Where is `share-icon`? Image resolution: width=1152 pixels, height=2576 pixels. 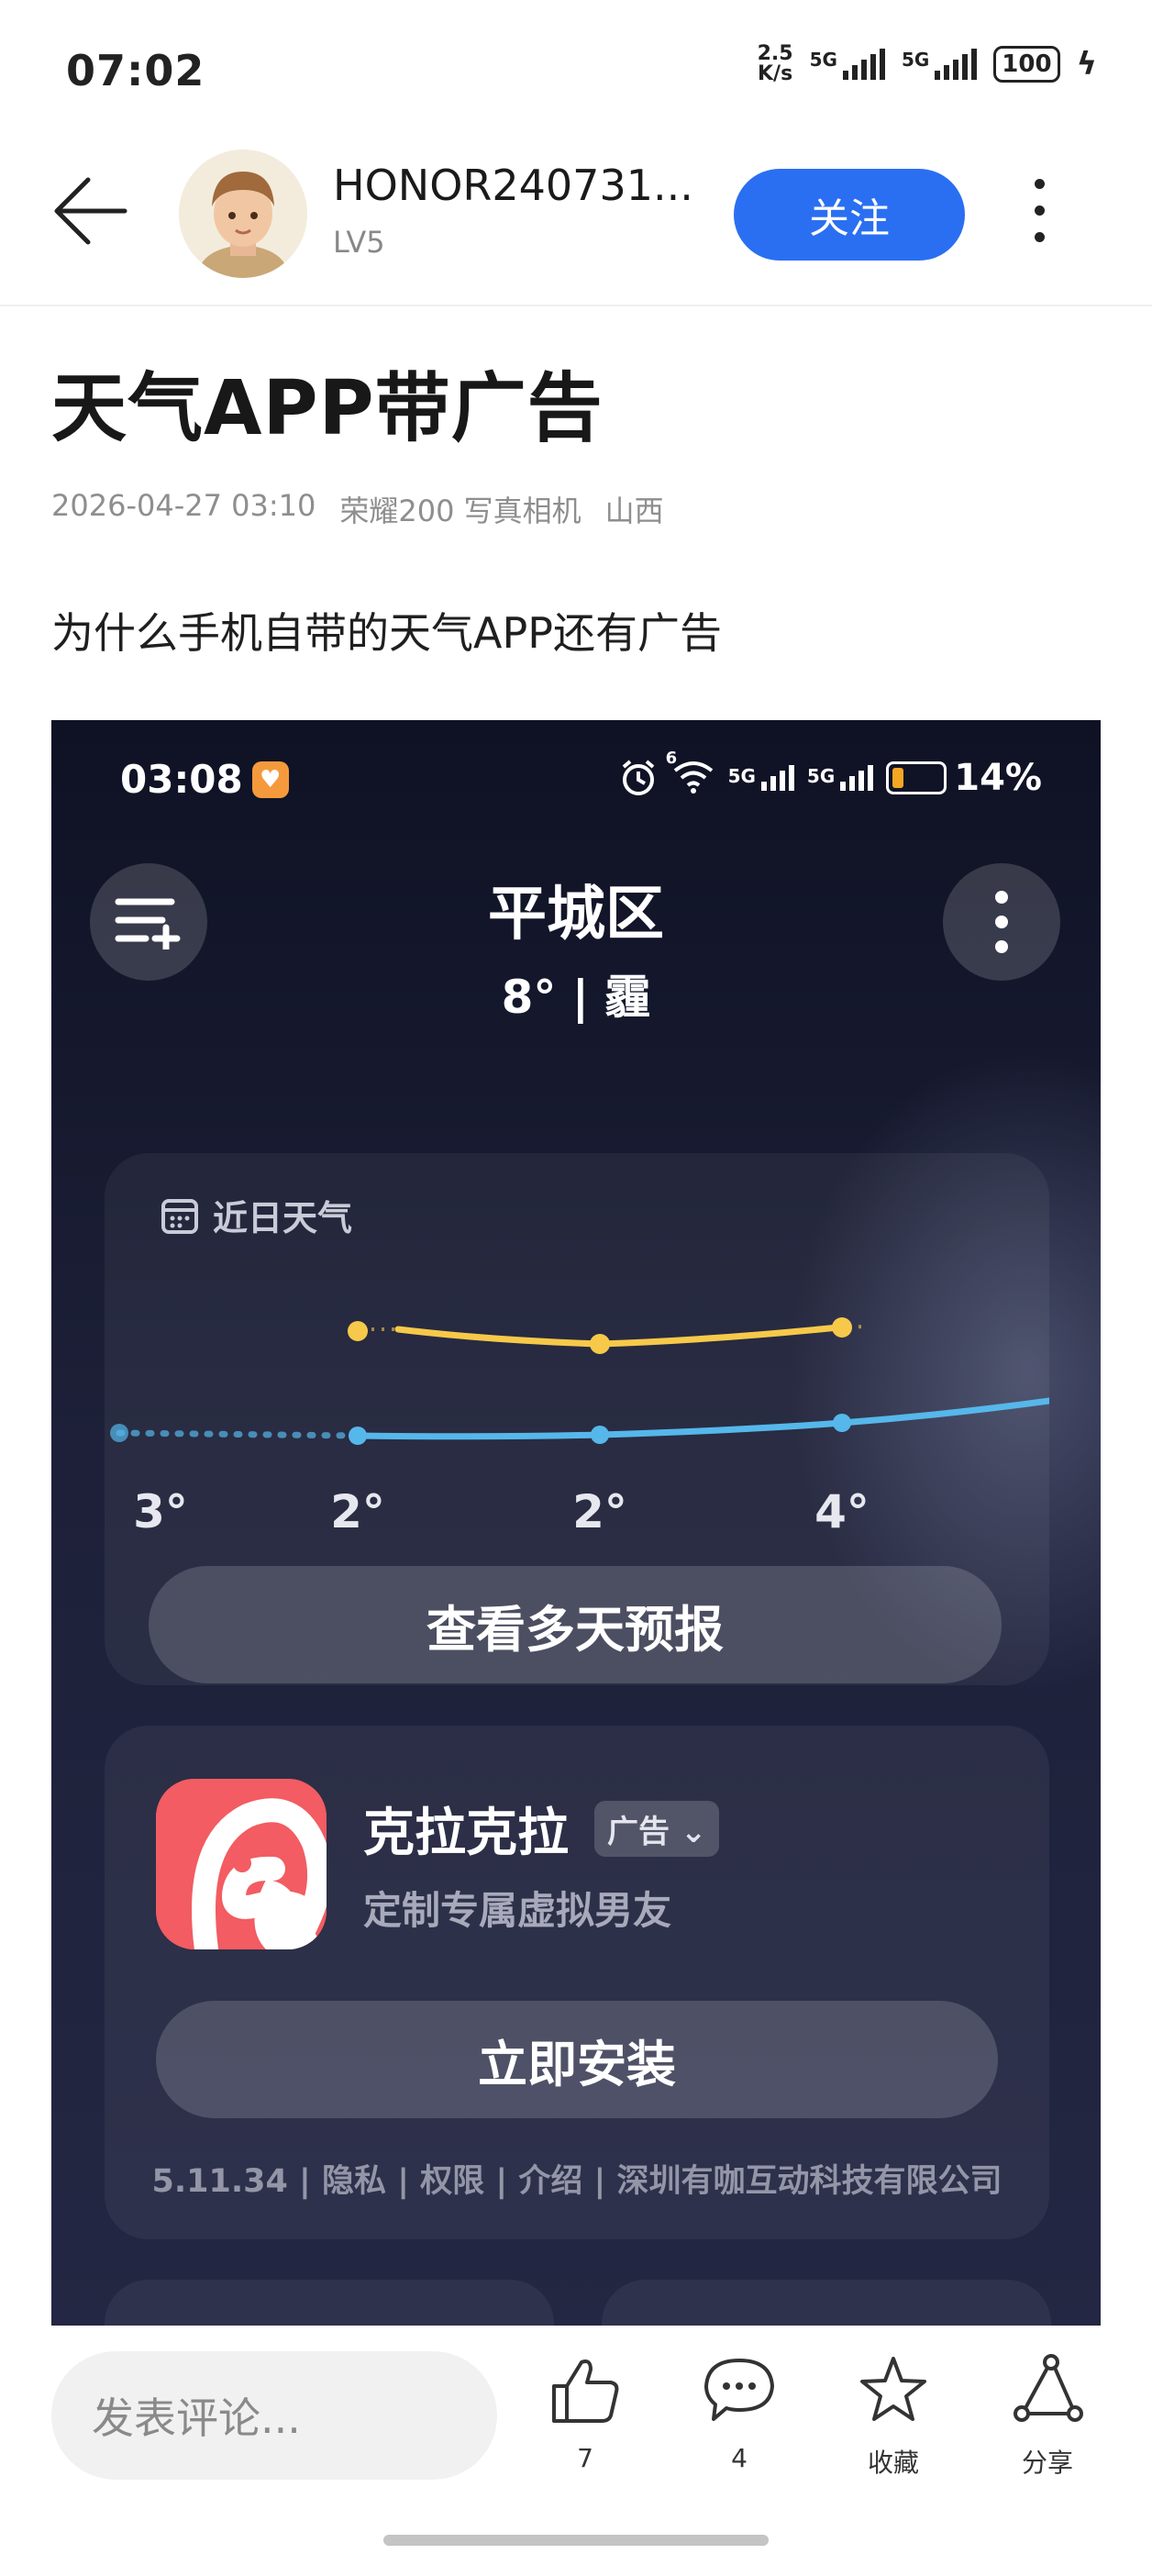
share-icon is located at coordinates (1048, 2388).